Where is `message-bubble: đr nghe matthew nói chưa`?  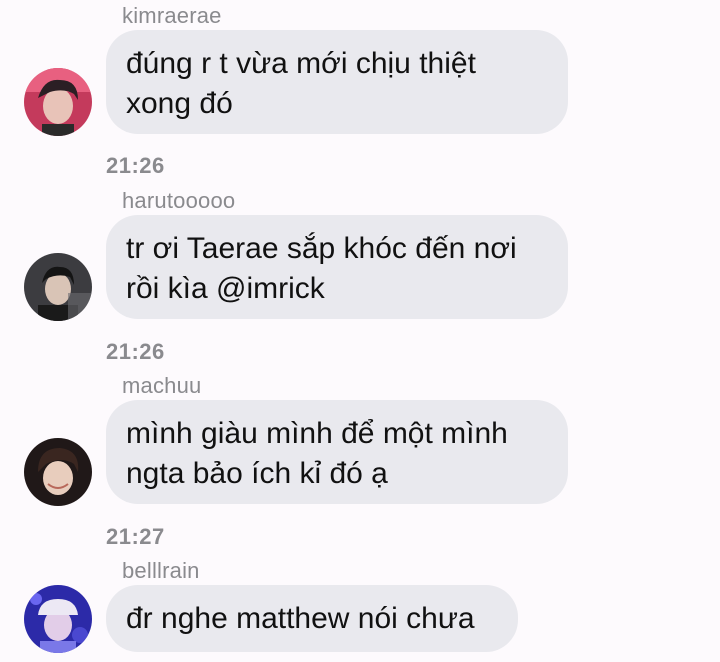 message-bubble: đr nghe matthew nói chưa is located at coordinates (312, 618).